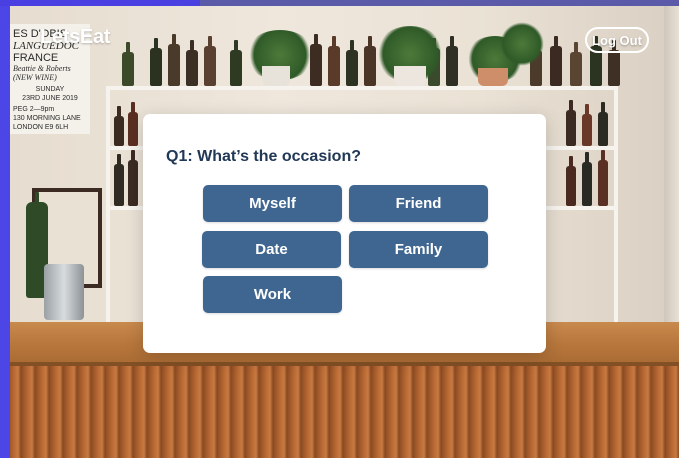  What do you see at coordinates (418, 249) in the screenshot?
I see `option-family-button: Family` at bounding box center [418, 249].